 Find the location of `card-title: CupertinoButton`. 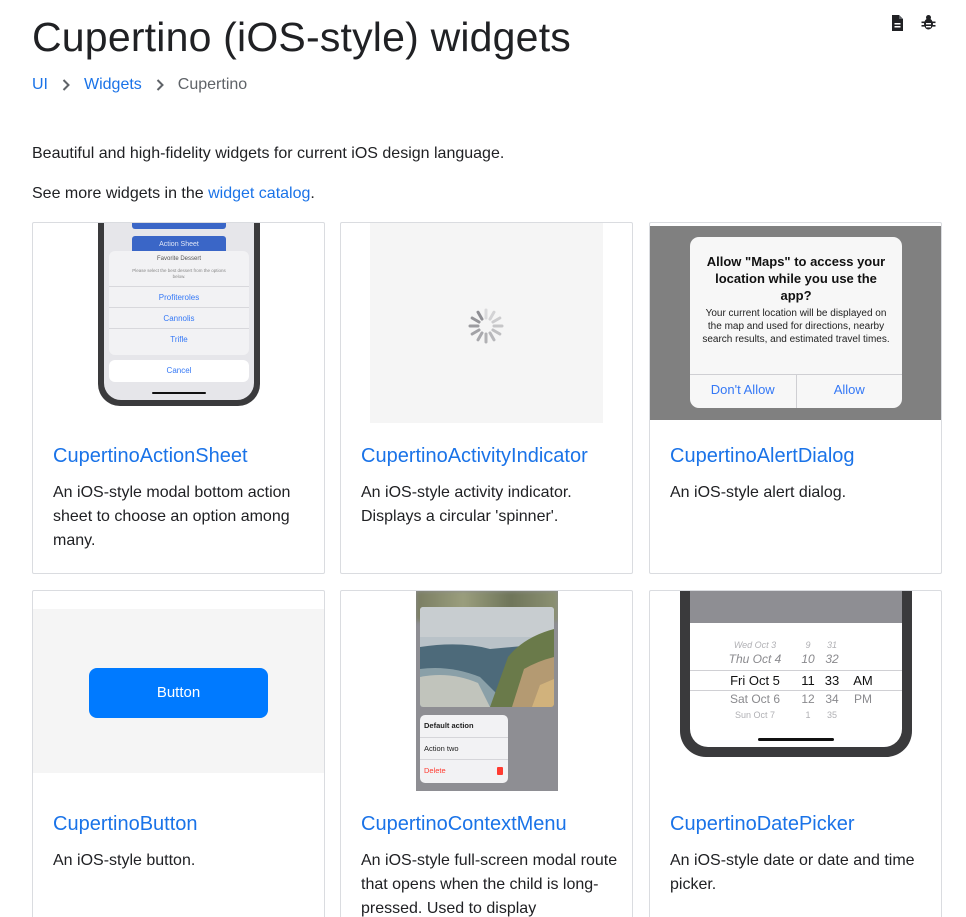

card-title: CupertinoButton is located at coordinates (125, 824).